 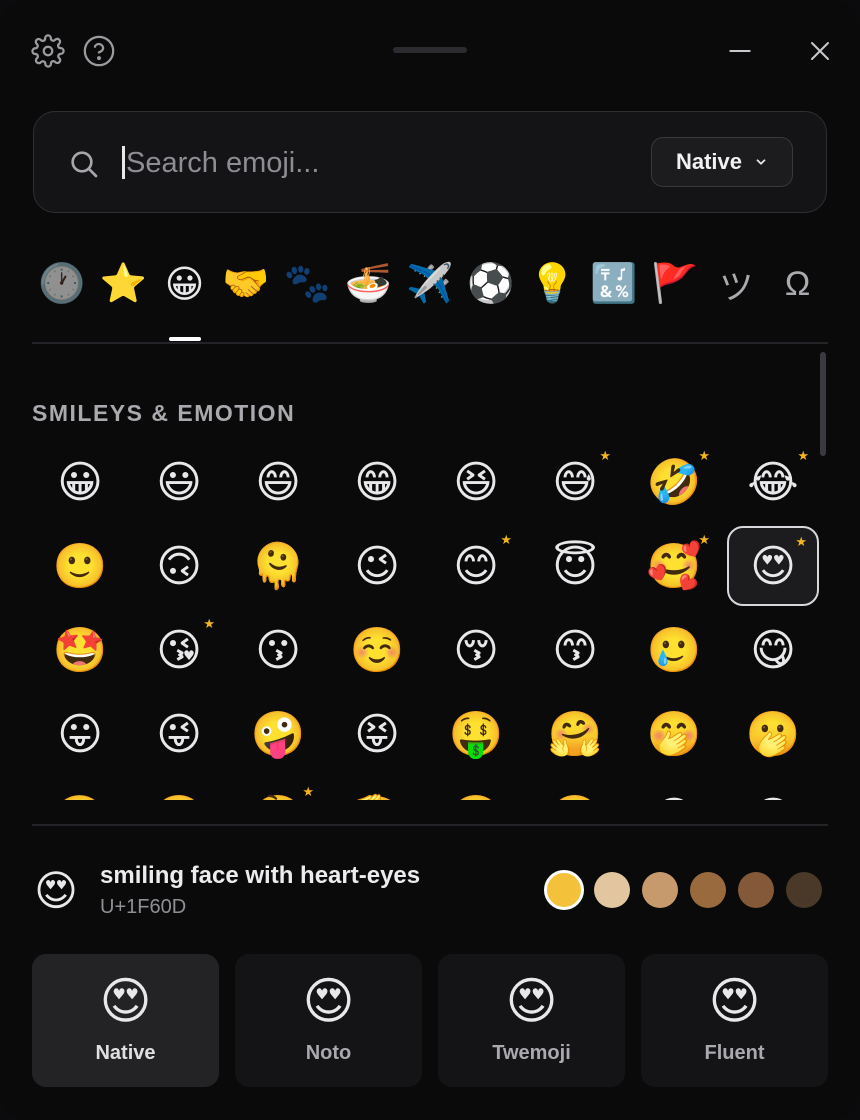 I want to click on tab-smileys: 😀, so click(x=185, y=284).